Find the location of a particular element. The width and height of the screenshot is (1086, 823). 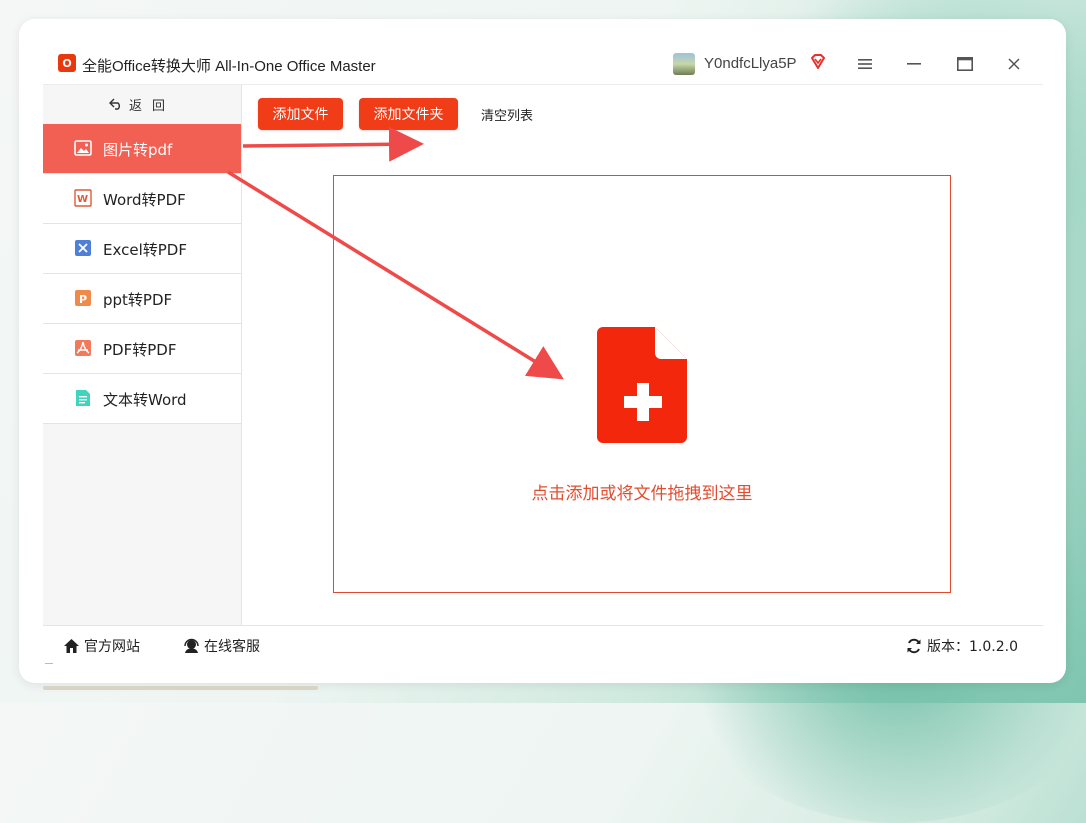

sidebar-item-ppt-to-pdf: P ppt转PDF is located at coordinates (142, 299).